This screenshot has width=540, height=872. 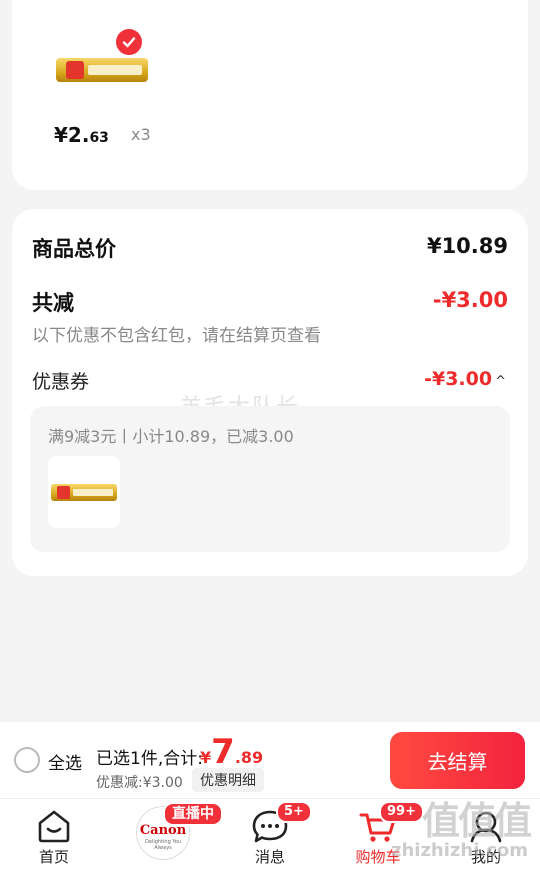 What do you see at coordinates (470, 300) in the screenshot?
I see `reduce-value: -¥3.00` at bounding box center [470, 300].